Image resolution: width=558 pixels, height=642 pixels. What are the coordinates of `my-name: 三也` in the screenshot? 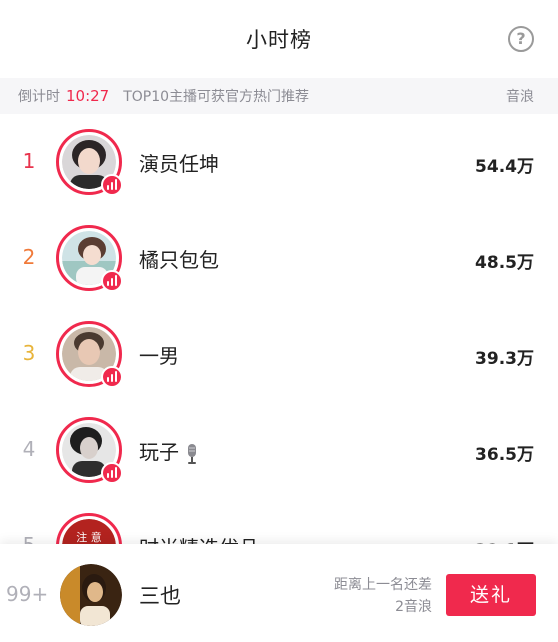 It's located at (160, 596).